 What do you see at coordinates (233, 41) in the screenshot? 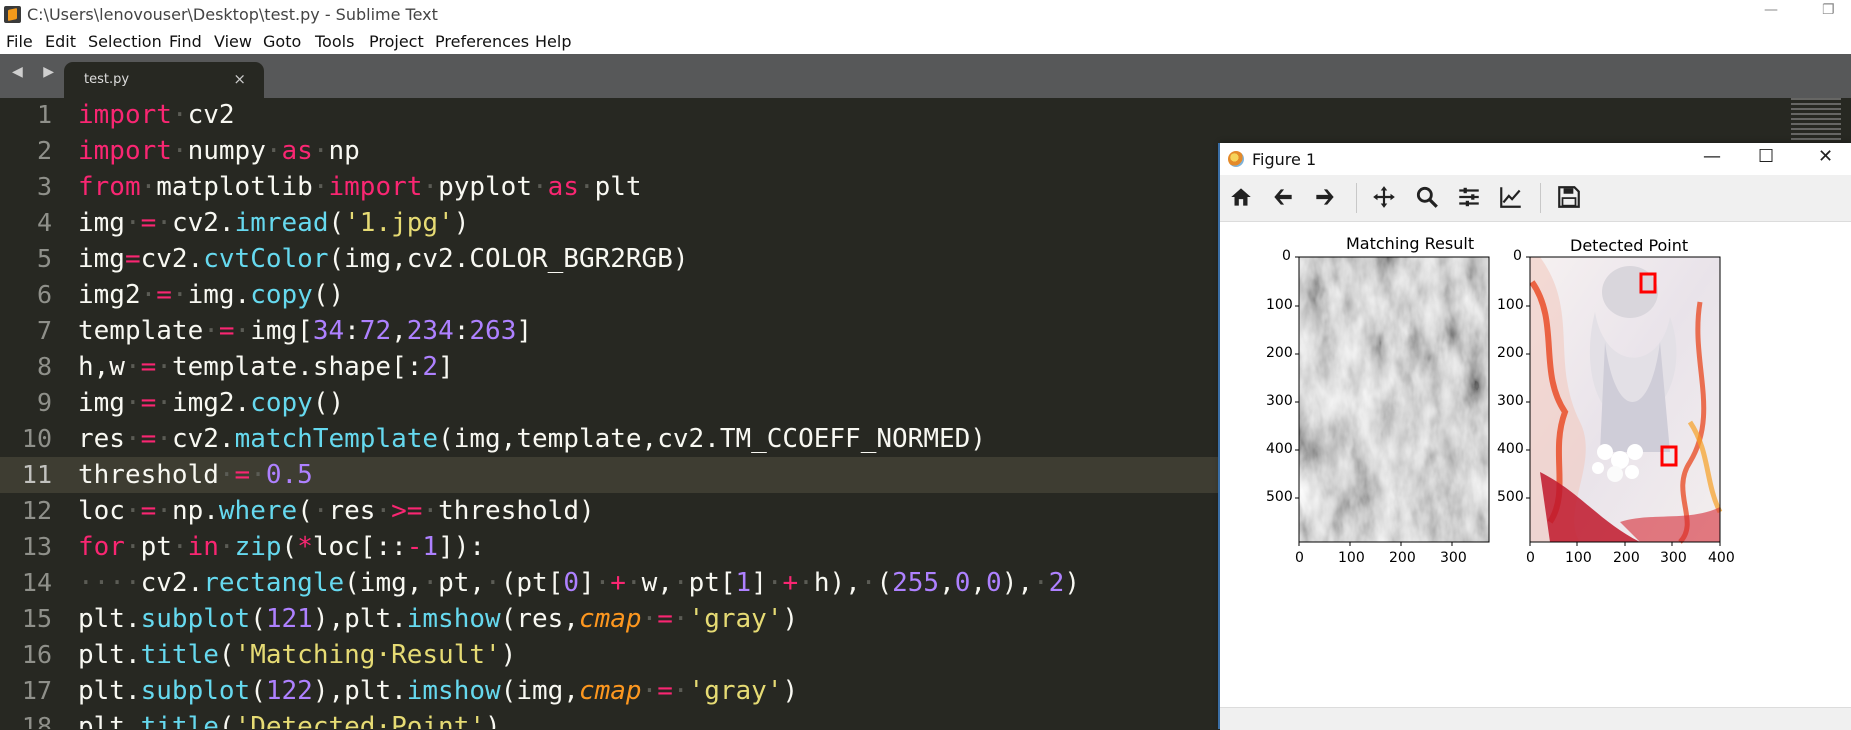
I see `menu-view: View` at bounding box center [233, 41].